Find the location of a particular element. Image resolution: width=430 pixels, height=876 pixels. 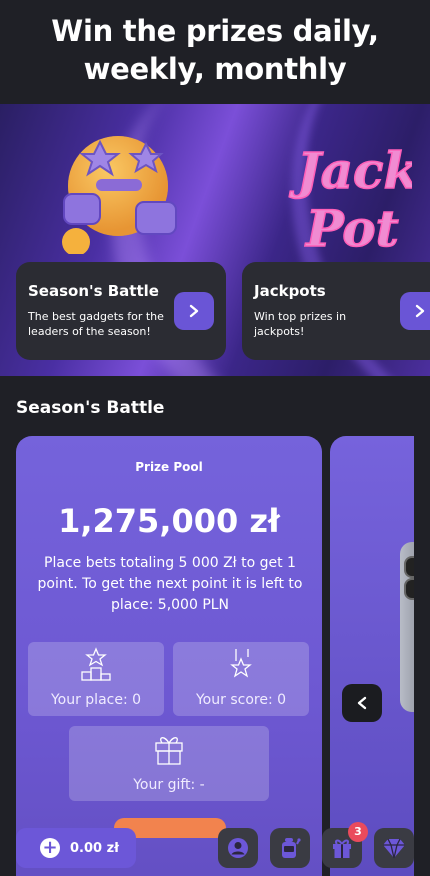

diamond-icon is located at coordinates (394, 848).